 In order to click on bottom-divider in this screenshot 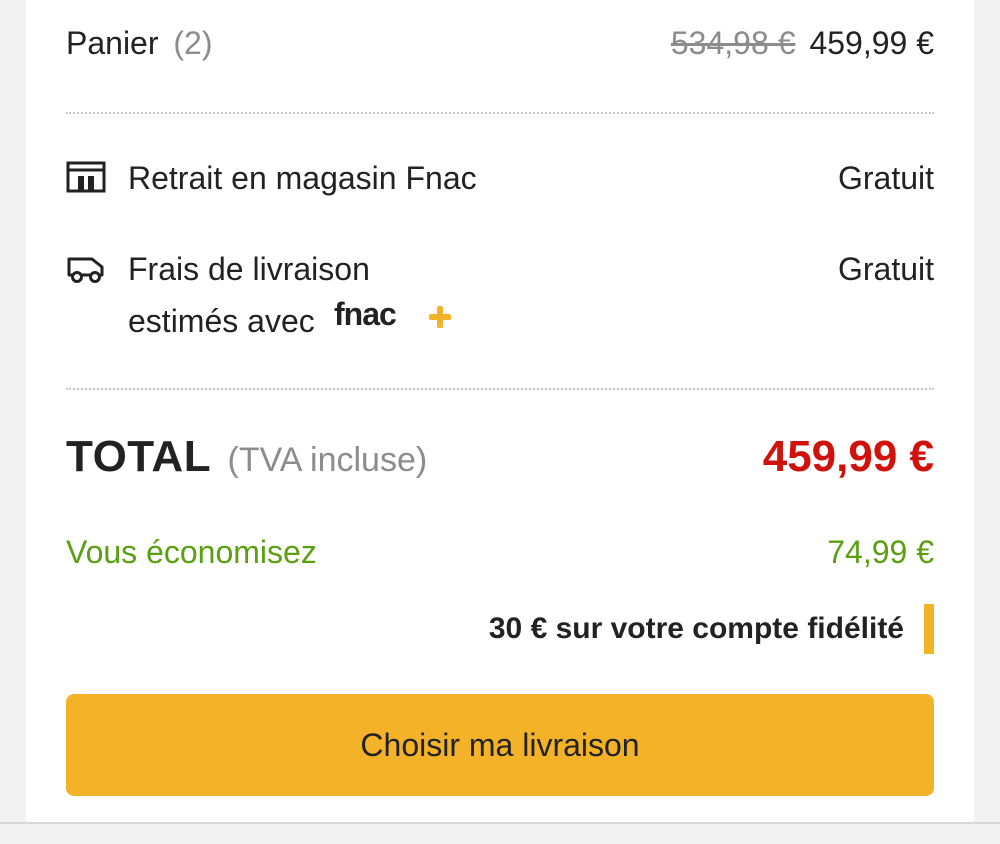, I will do `click(500, 823)`.